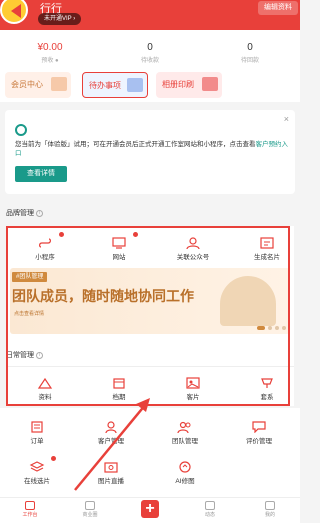 The image size is (320, 523). Describe the element at coordinates (27, 84) in the screenshot. I see `card-label: 会员中心` at that location.